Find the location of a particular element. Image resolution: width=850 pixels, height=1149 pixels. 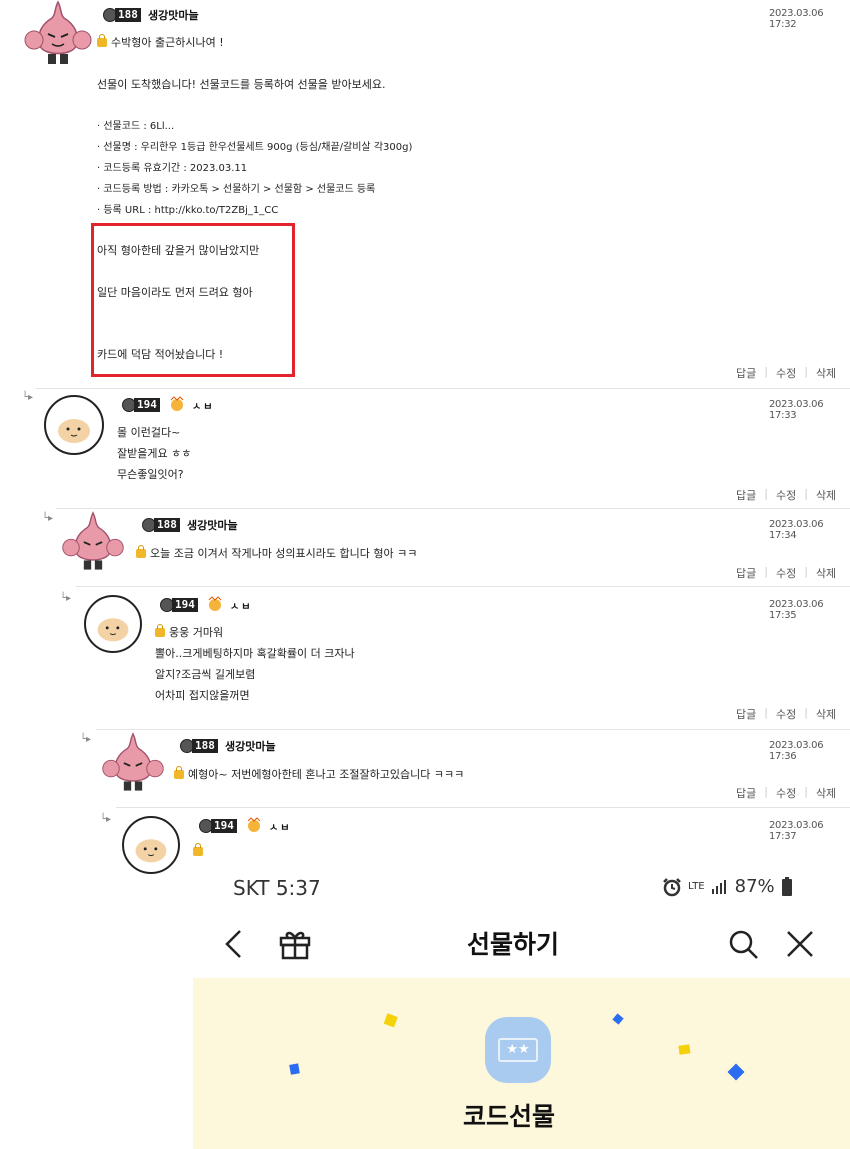

banner-title: 코드선물 is located at coordinates (509, 1116).